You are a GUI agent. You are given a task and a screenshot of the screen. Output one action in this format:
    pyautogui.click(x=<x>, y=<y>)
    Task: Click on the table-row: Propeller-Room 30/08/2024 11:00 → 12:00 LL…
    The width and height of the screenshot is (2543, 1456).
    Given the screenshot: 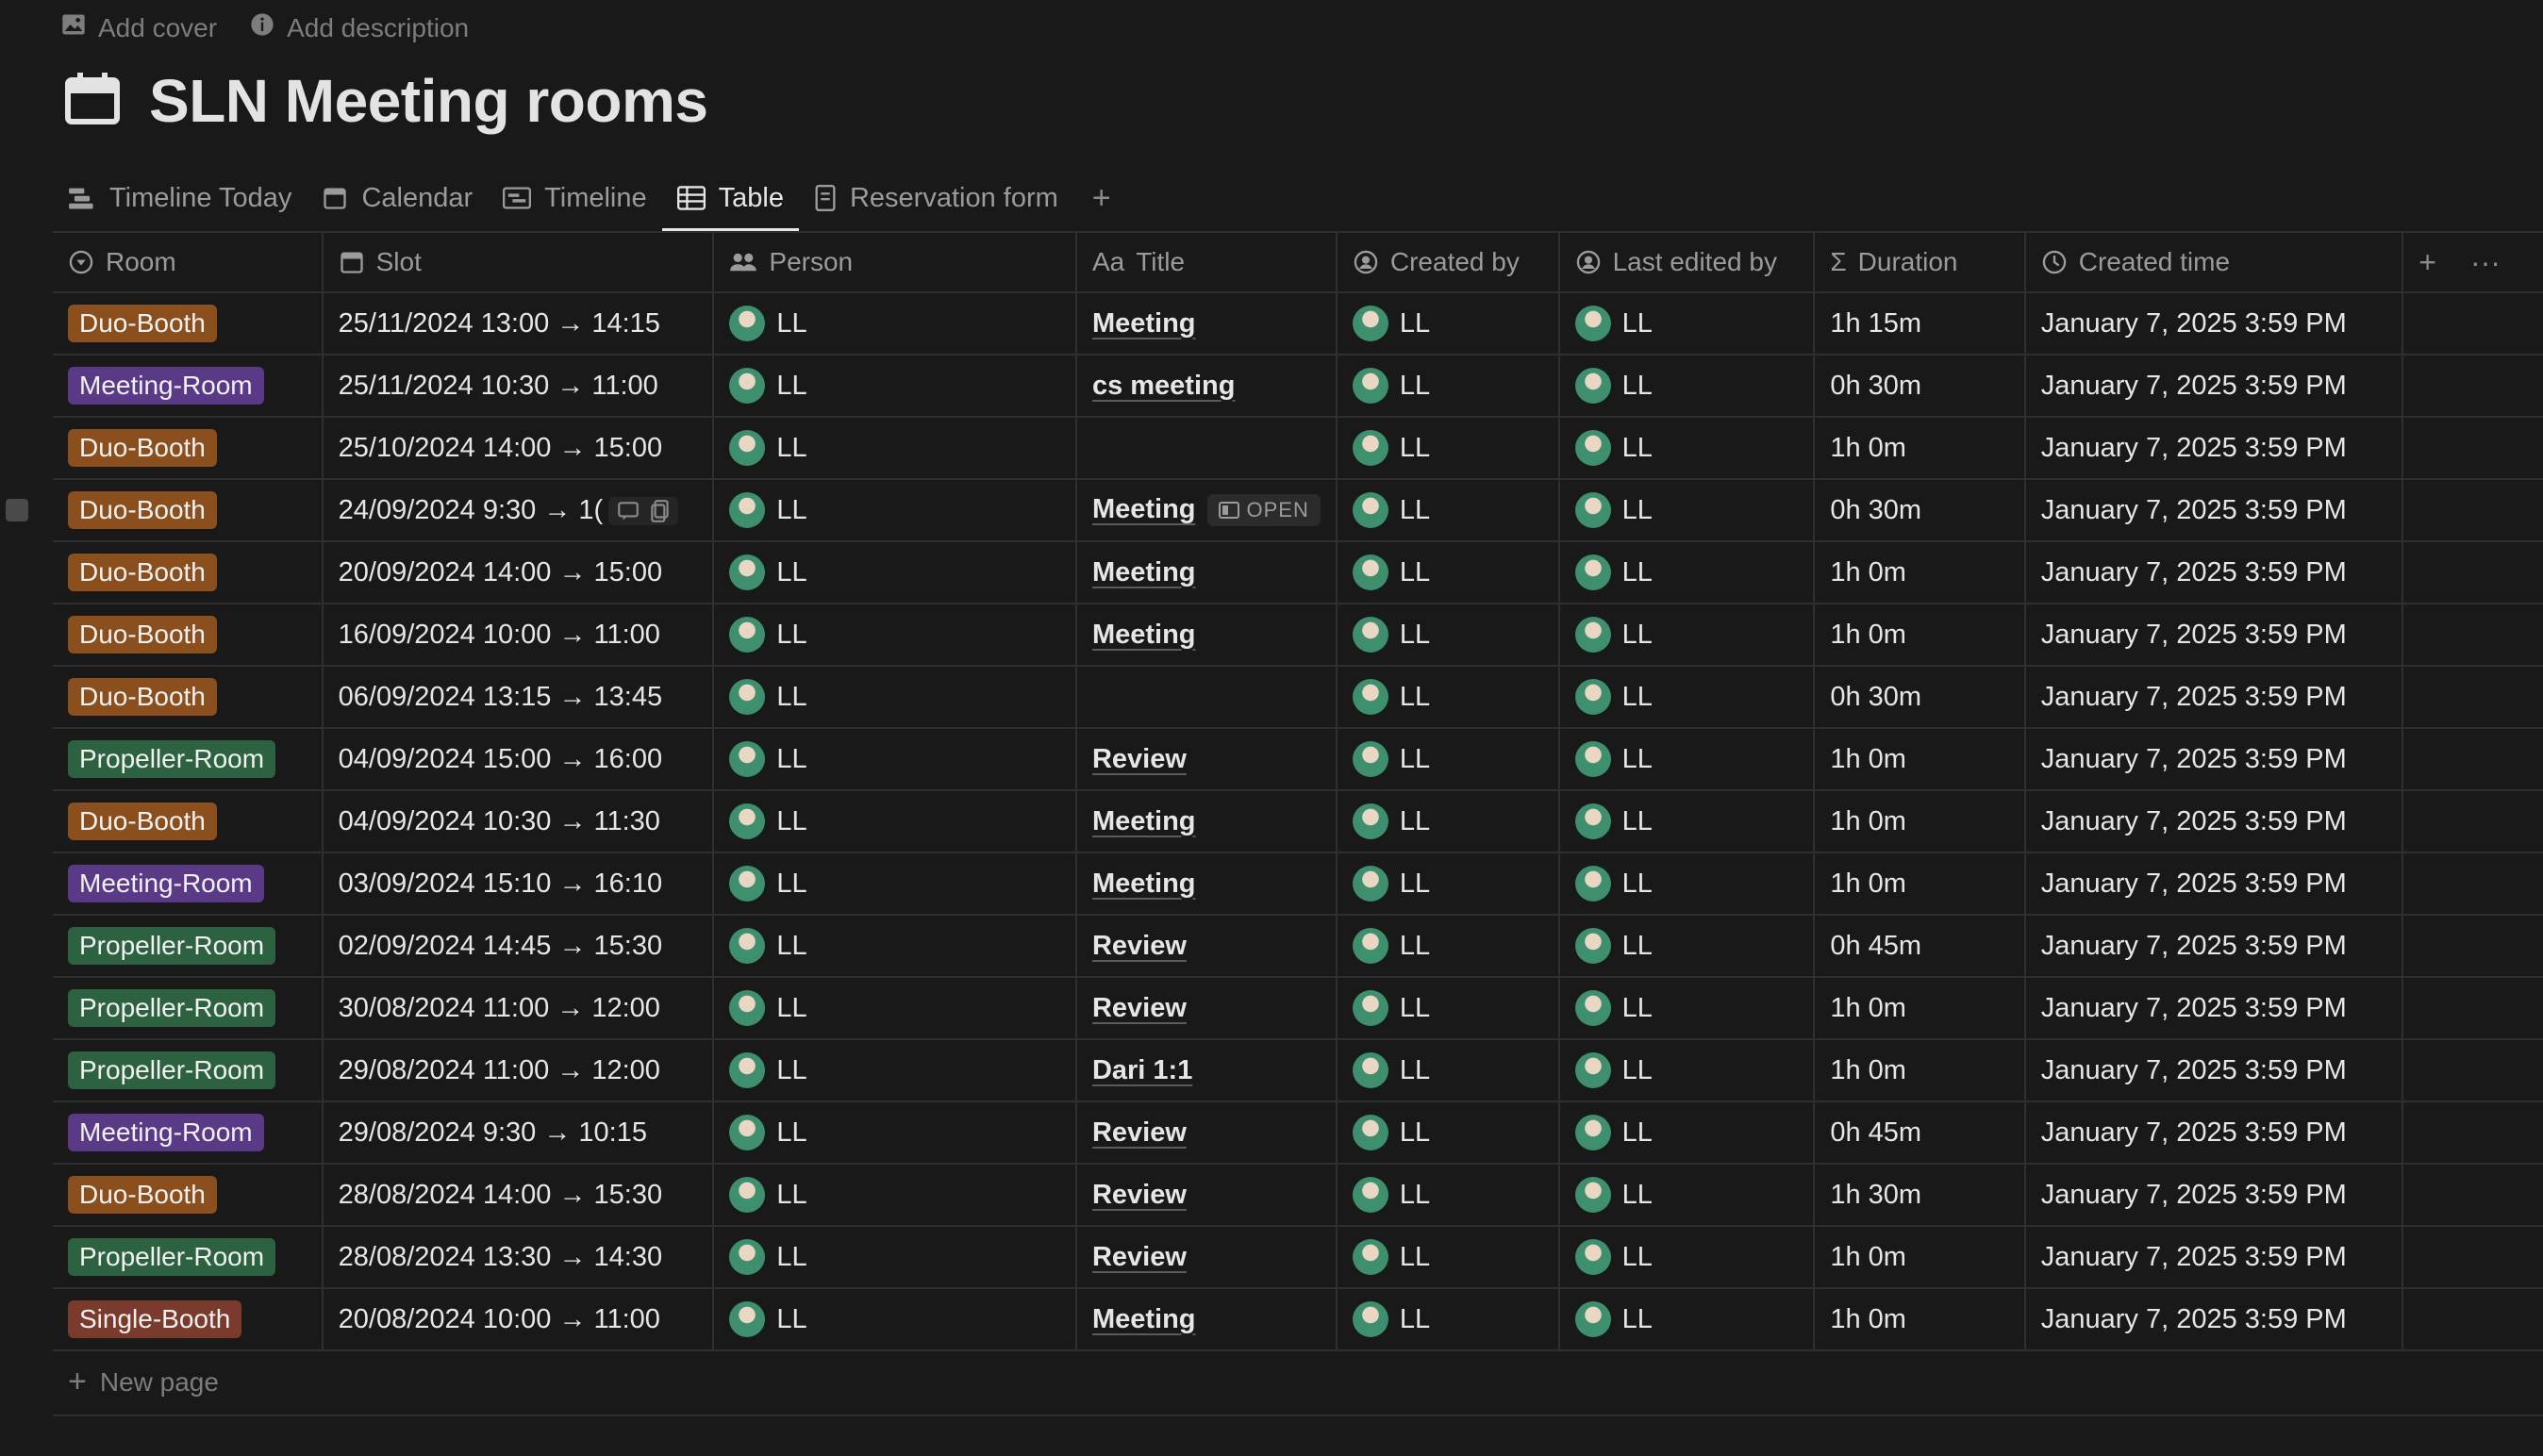 What is the action you would take?
    pyautogui.click(x=1298, y=1008)
    